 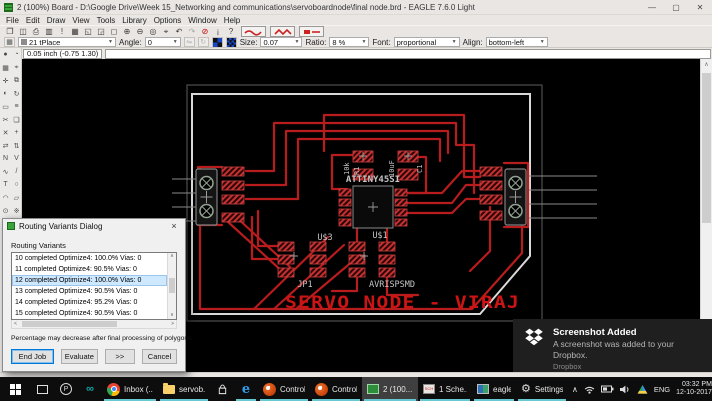 What do you see at coordinates (16, 132) in the screenshot?
I see `add-icon: +` at bounding box center [16, 132].